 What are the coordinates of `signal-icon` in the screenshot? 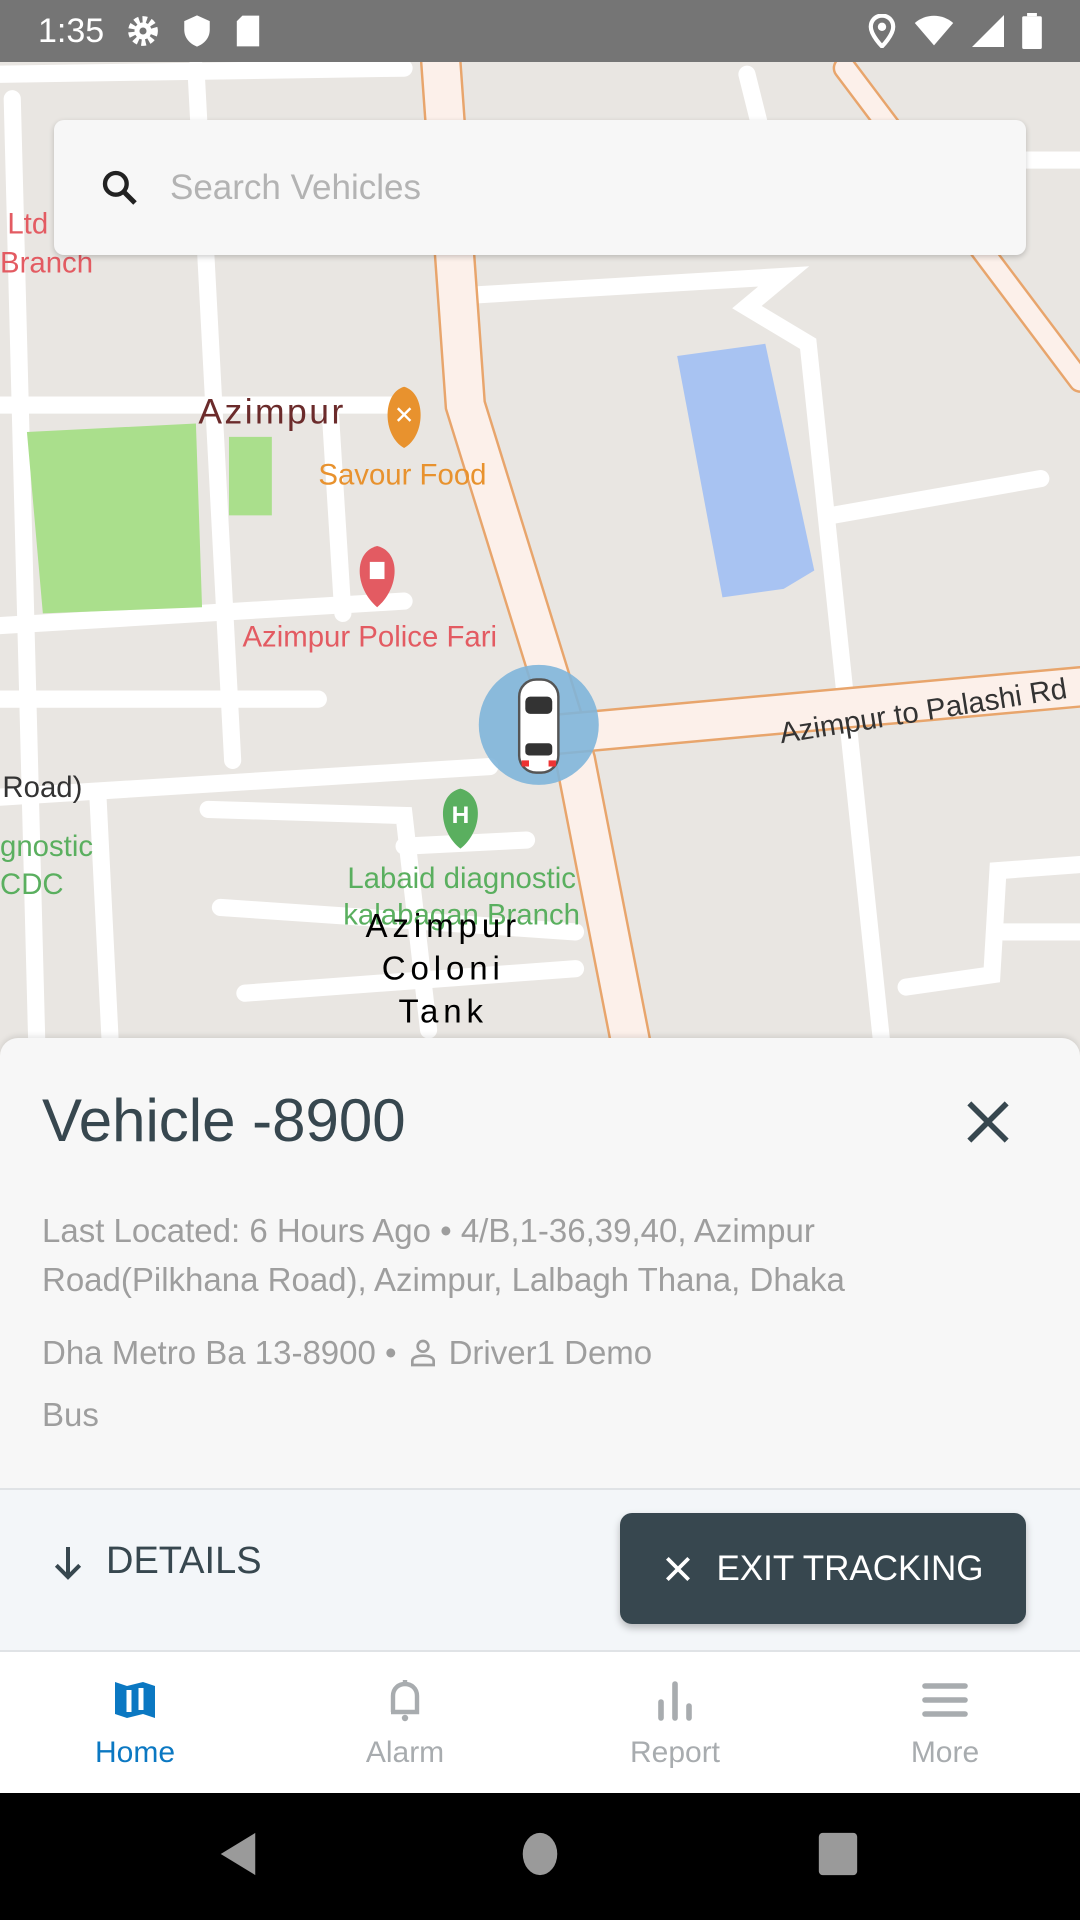 It's located at (988, 31).